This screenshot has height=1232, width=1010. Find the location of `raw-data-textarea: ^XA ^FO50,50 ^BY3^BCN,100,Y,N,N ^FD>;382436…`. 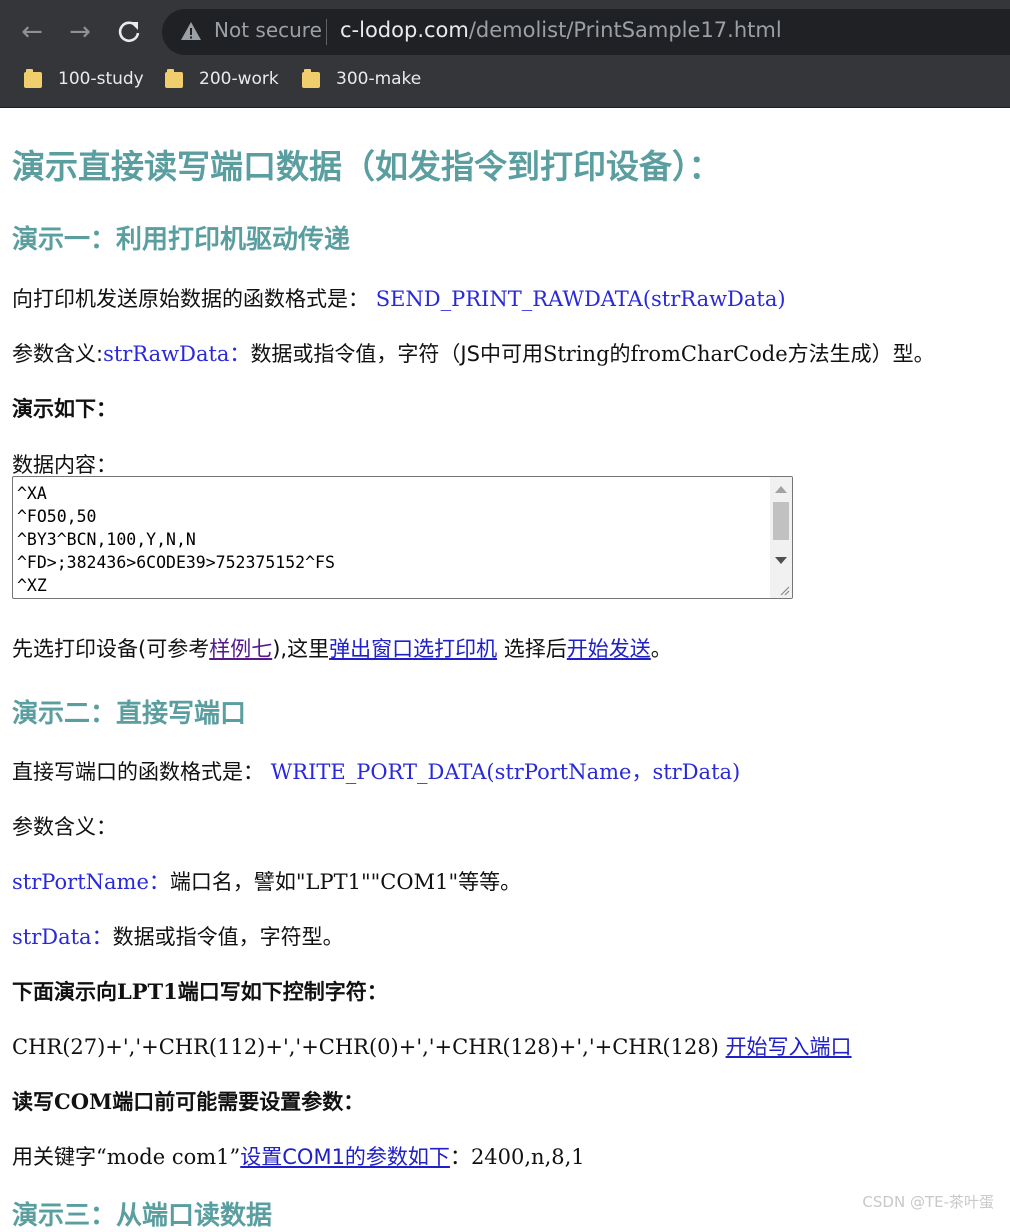

raw-data-textarea: ^XA ^FO50,50 ^BY3^BCN,100,Y,N,N ^FD>;382436… is located at coordinates (402, 537).